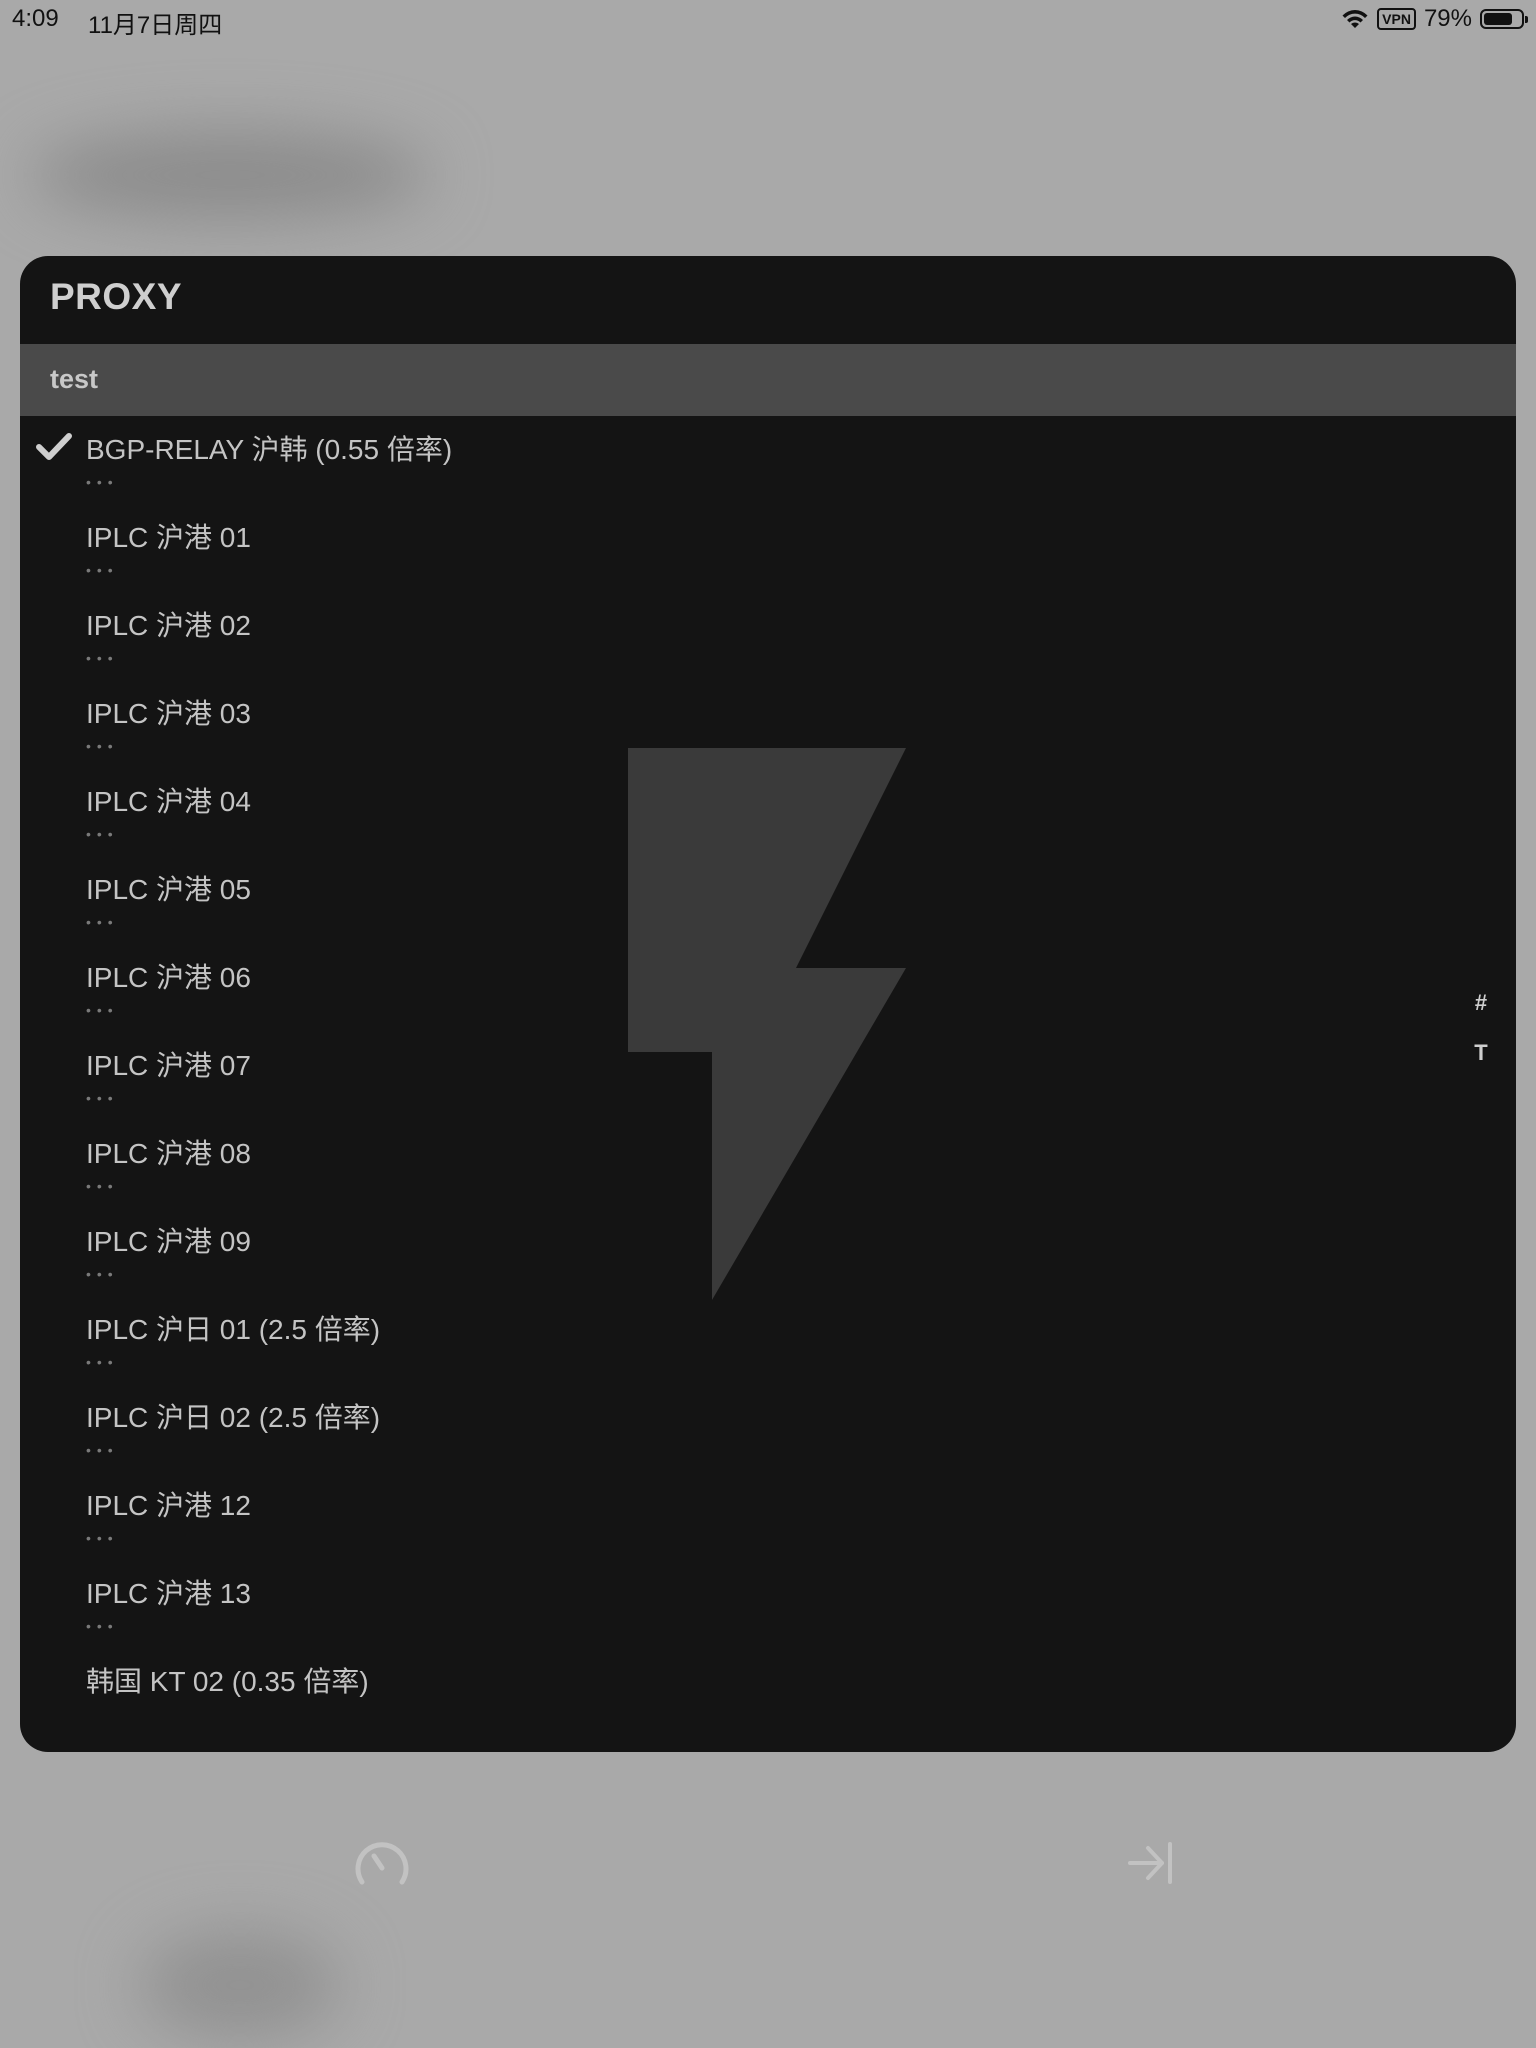 The height and width of the screenshot is (2048, 1536). What do you see at coordinates (168, 801) in the screenshot?
I see `proxy-name: IPLC 沪港 04` at bounding box center [168, 801].